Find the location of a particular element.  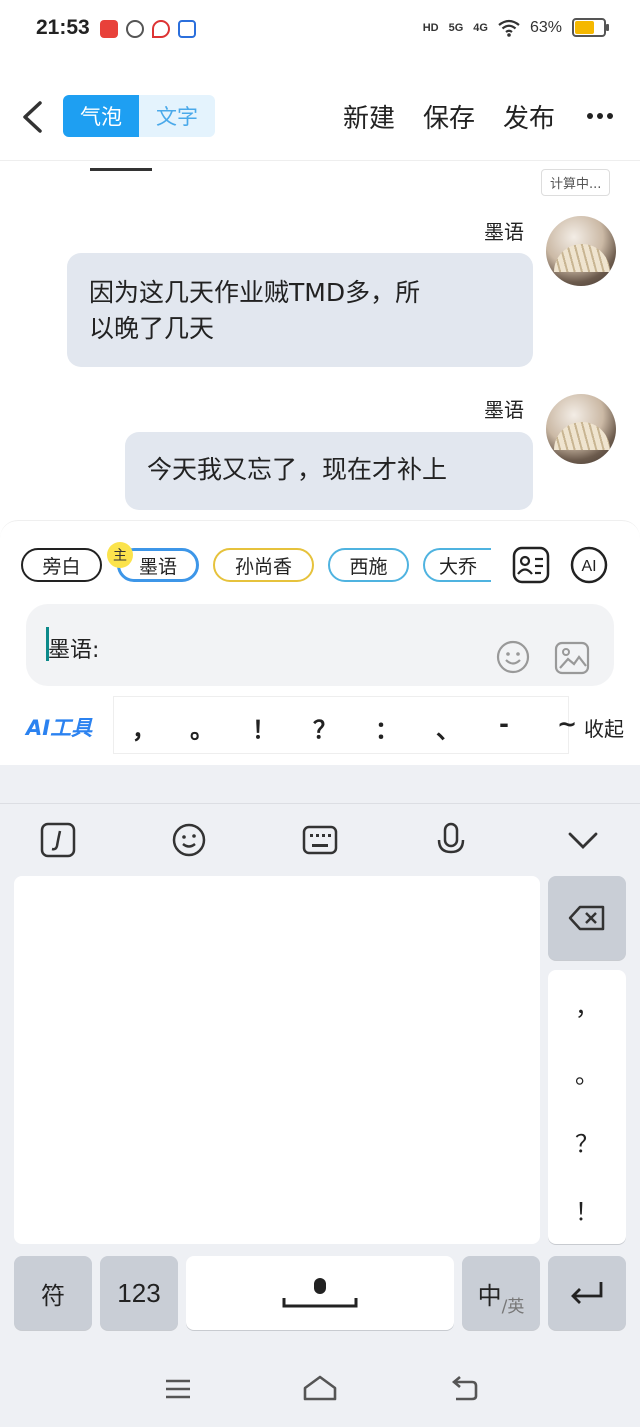

battery-fill is located at coordinates (584, 27).